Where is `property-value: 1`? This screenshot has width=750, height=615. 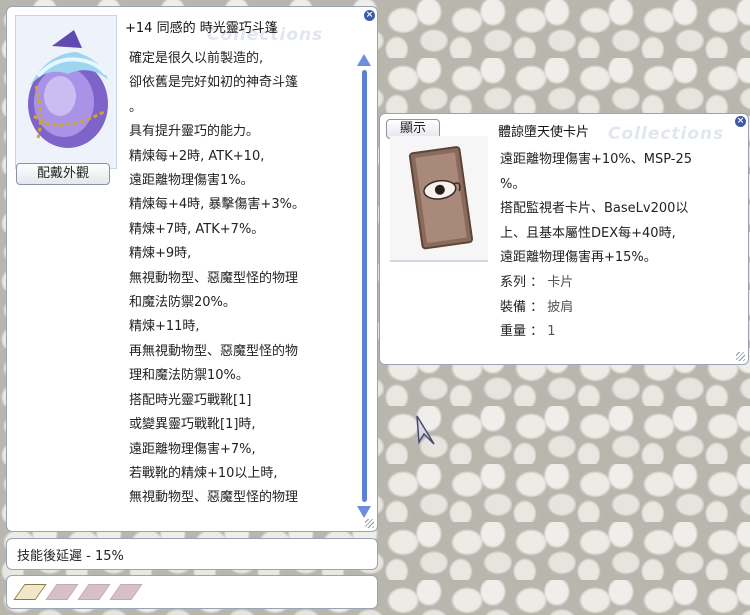
property-value: 1 is located at coordinates (551, 332).